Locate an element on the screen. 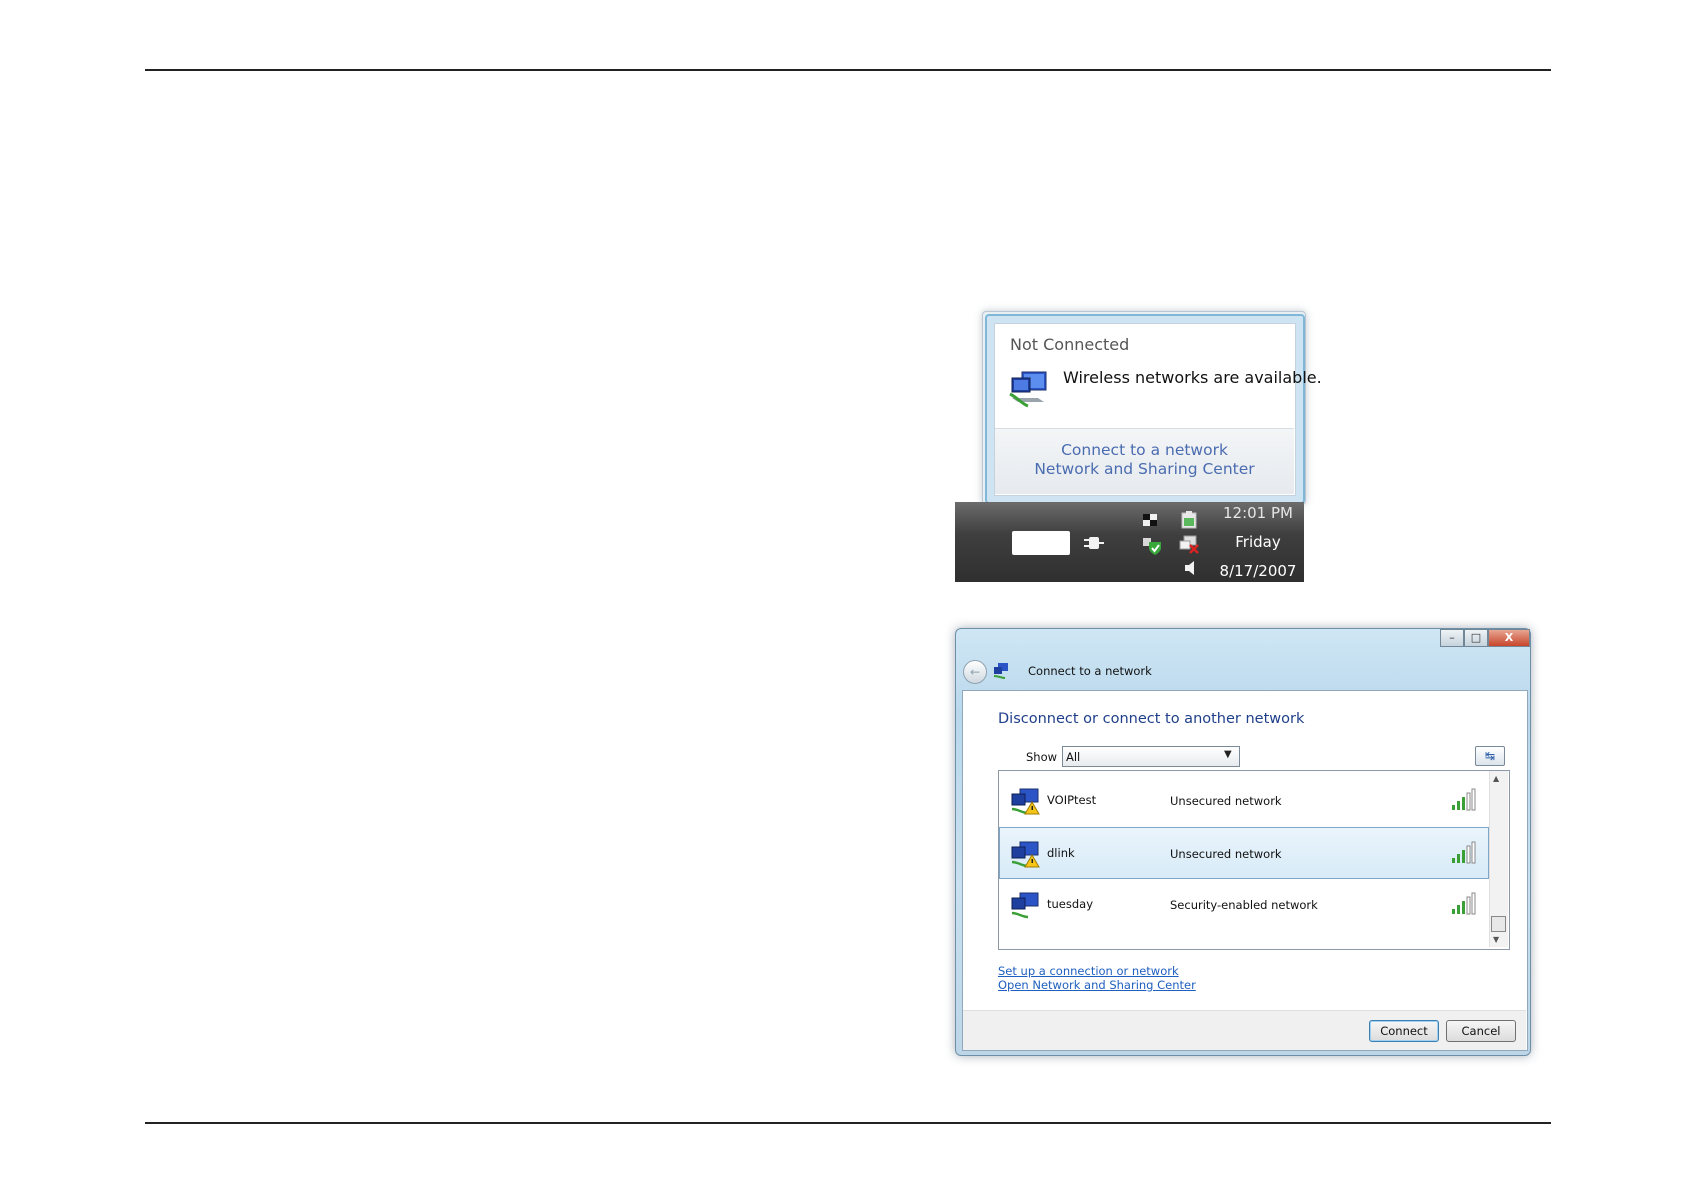 This screenshot has width=1684, height=1190. security-shield-icon is located at coordinates (1152, 546).